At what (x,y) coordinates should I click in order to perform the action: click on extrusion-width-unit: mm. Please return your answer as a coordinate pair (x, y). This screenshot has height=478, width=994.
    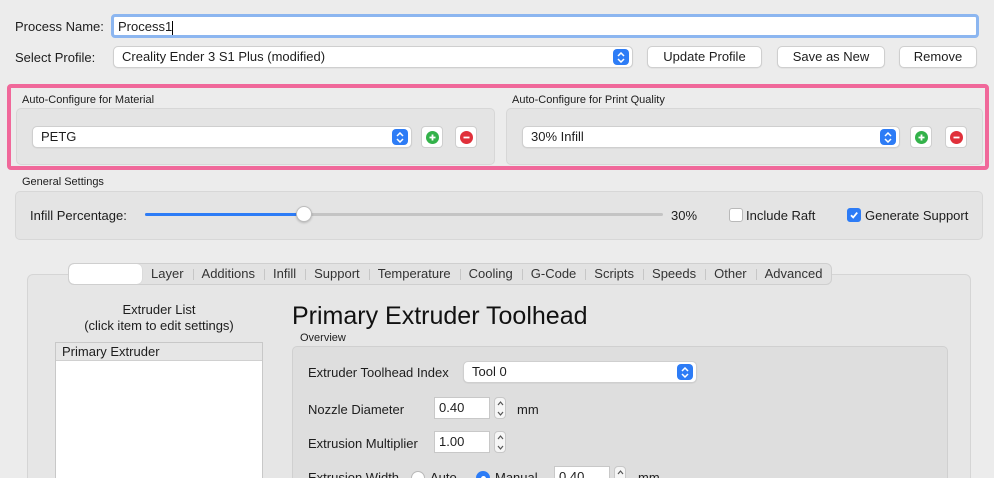
    Looking at the image, I should click on (649, 474).